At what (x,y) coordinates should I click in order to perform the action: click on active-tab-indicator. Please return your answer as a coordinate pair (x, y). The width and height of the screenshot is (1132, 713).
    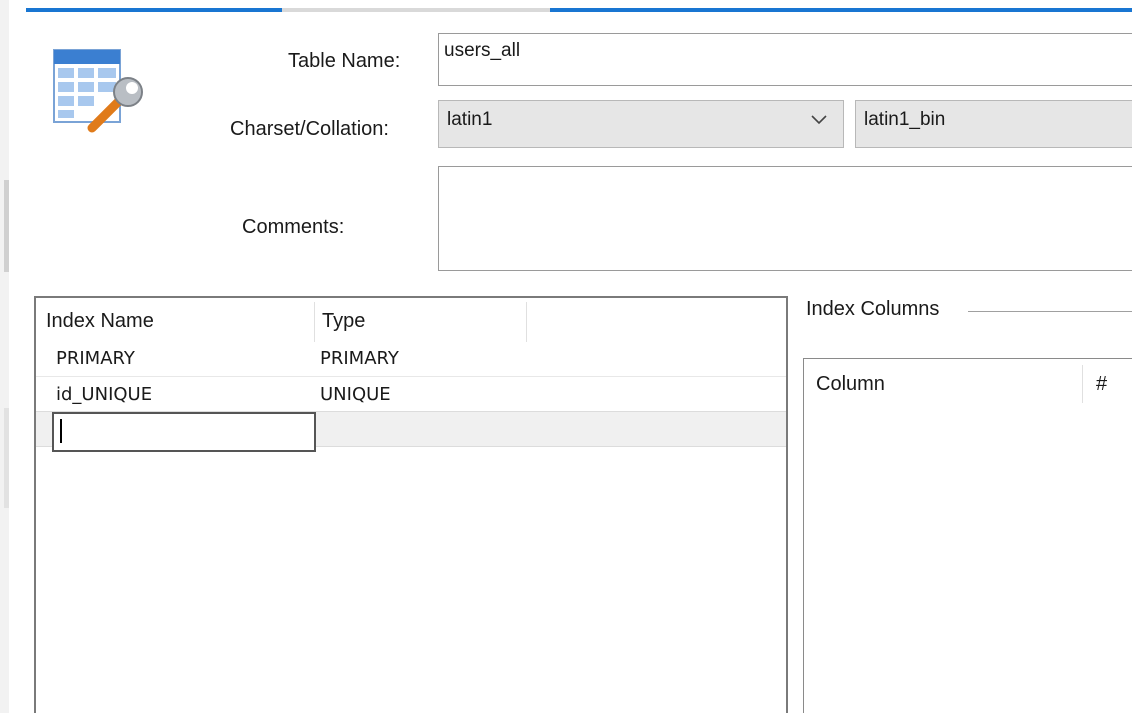
    Looking at the image, I should click on (154, 10).